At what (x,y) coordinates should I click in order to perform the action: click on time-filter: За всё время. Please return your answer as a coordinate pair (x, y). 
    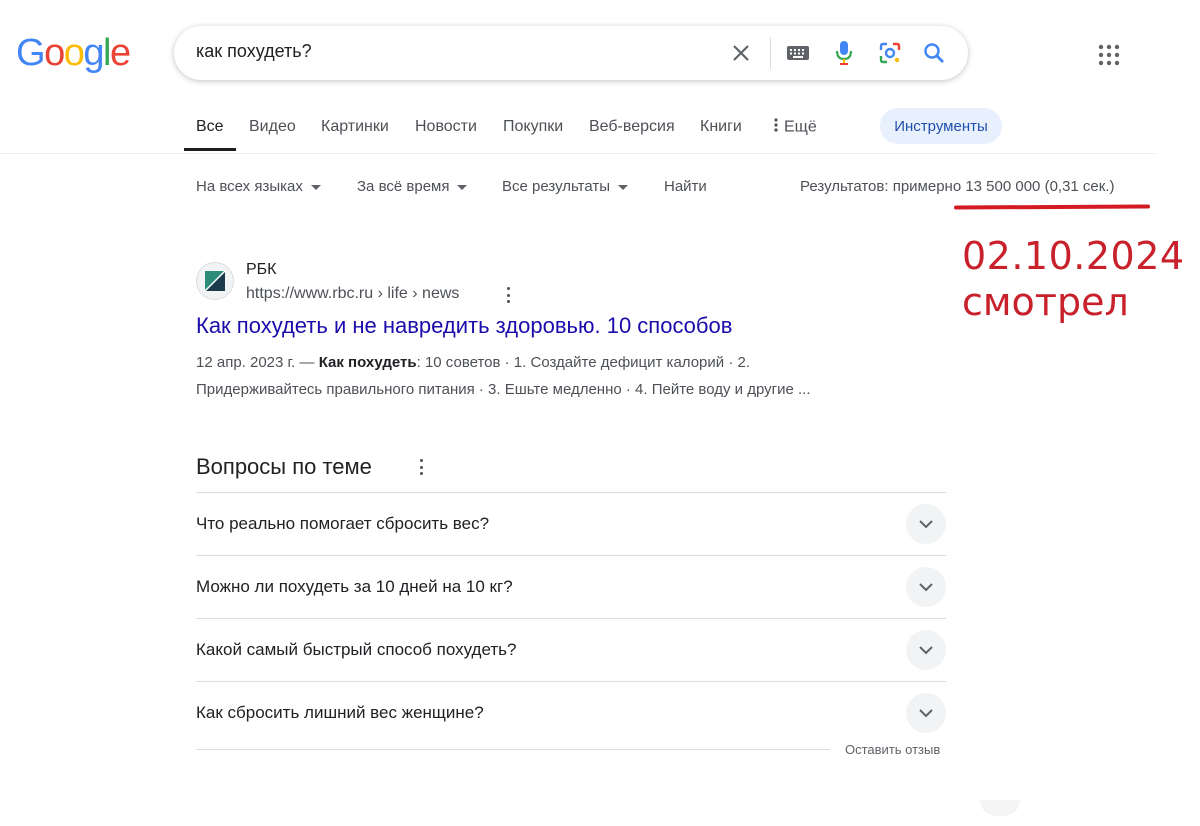
    Looking at the image, I should click on (412, 186).